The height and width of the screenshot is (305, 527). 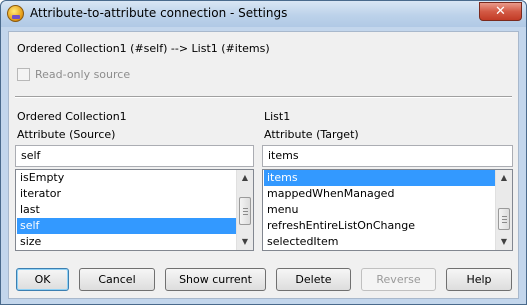 I want to click on source-attribute-list: isEmpty iterator last self size ▲ ▼, so click(x=134, y=210).